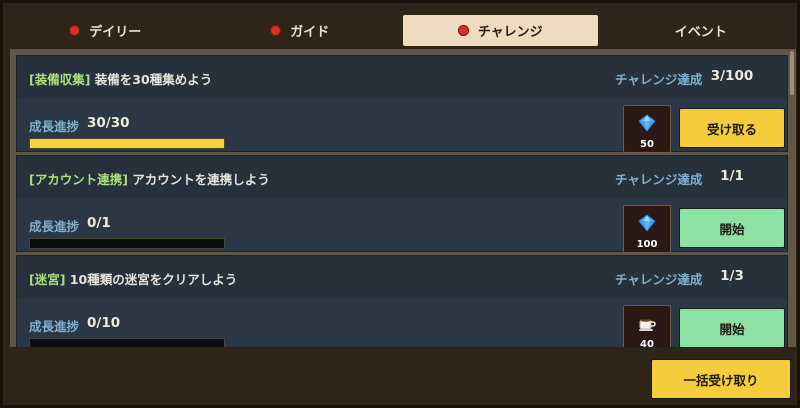  I want to click on challenge-title: [アカウント連携] アカウントを連携しよう, so click(149, 178).